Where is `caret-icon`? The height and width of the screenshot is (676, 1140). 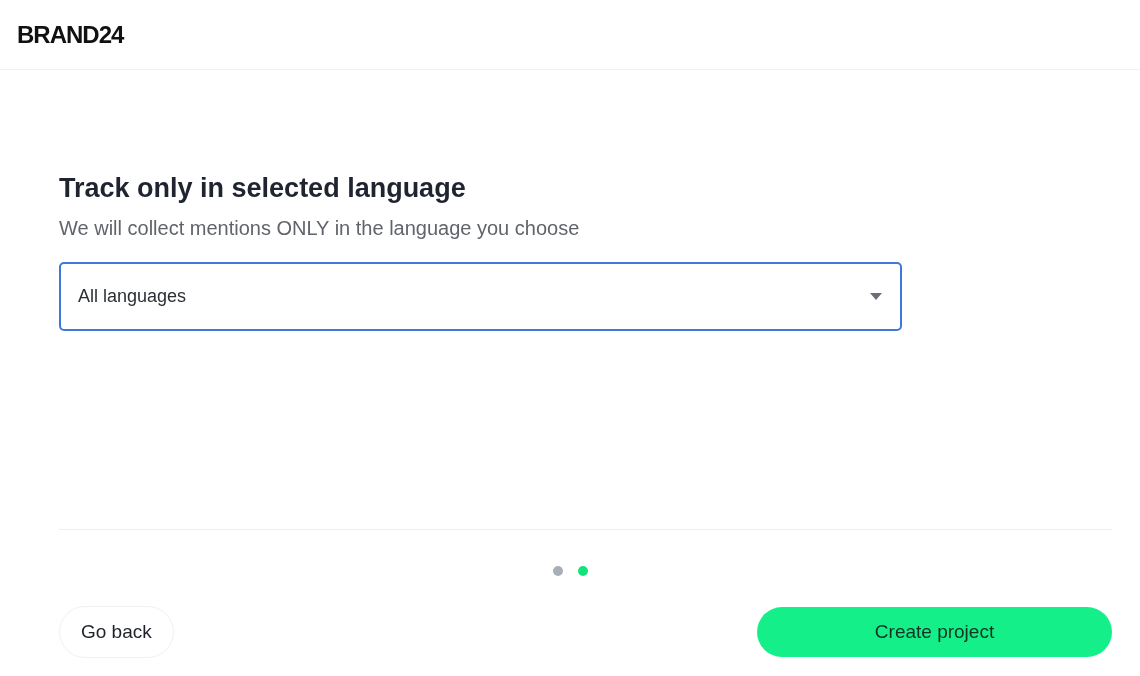 caret-icon is located at coordinates (876, 296).